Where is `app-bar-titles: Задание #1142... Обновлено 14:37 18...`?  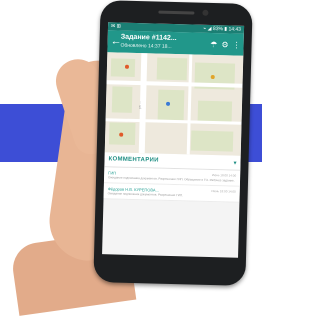
app-bar-titles: Задание #1142... Обновлено 14:37 18... is located at coordinates (163, 43).